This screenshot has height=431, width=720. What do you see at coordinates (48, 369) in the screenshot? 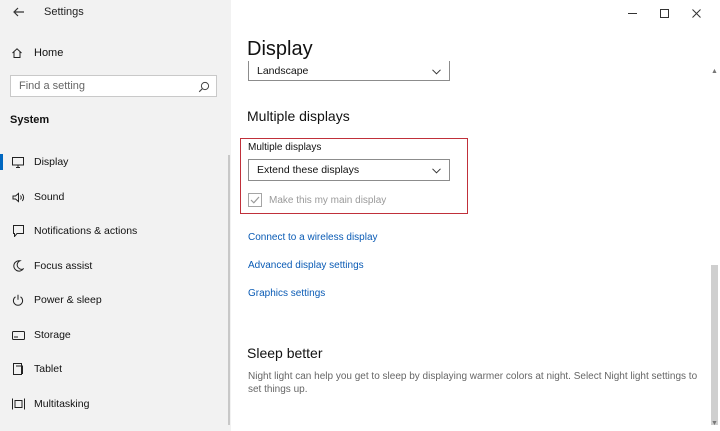
I see `sidebar-item-label: Tablet` at bounding box center [48, 369].